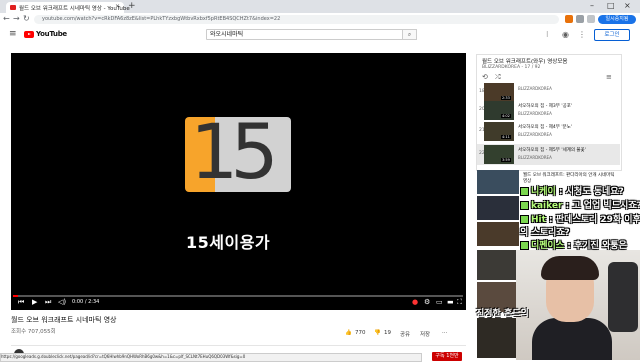 The width and height of the screenshot is (640, 362). Describe the element at coordinates (570, 268) in the screenshot. I see `webcam-streamer-hair` at that location.